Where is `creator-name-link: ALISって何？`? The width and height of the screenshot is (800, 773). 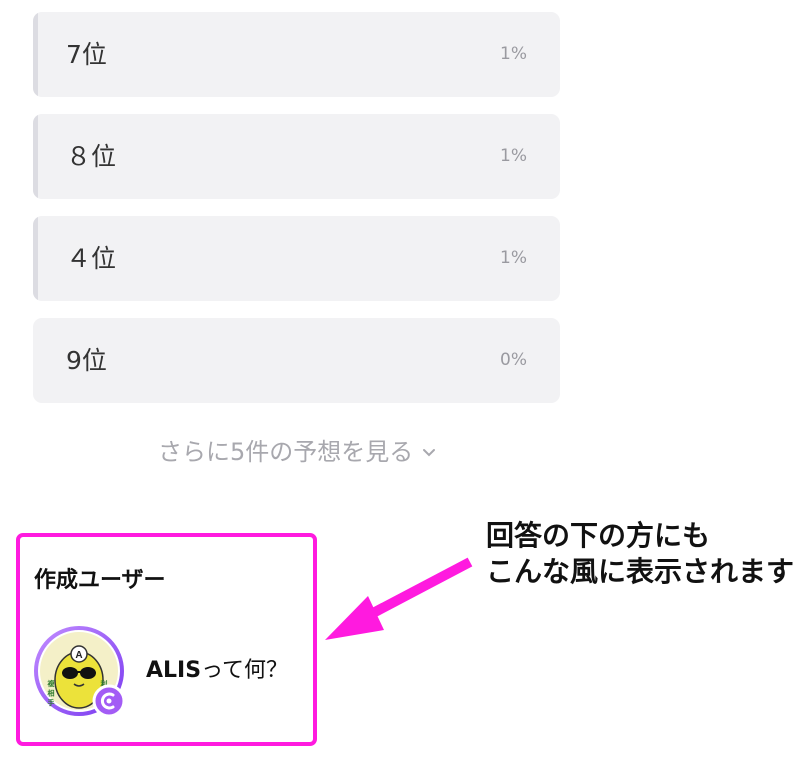
creator-name-link: ALISって何？ is located at coordinates (217, 668).